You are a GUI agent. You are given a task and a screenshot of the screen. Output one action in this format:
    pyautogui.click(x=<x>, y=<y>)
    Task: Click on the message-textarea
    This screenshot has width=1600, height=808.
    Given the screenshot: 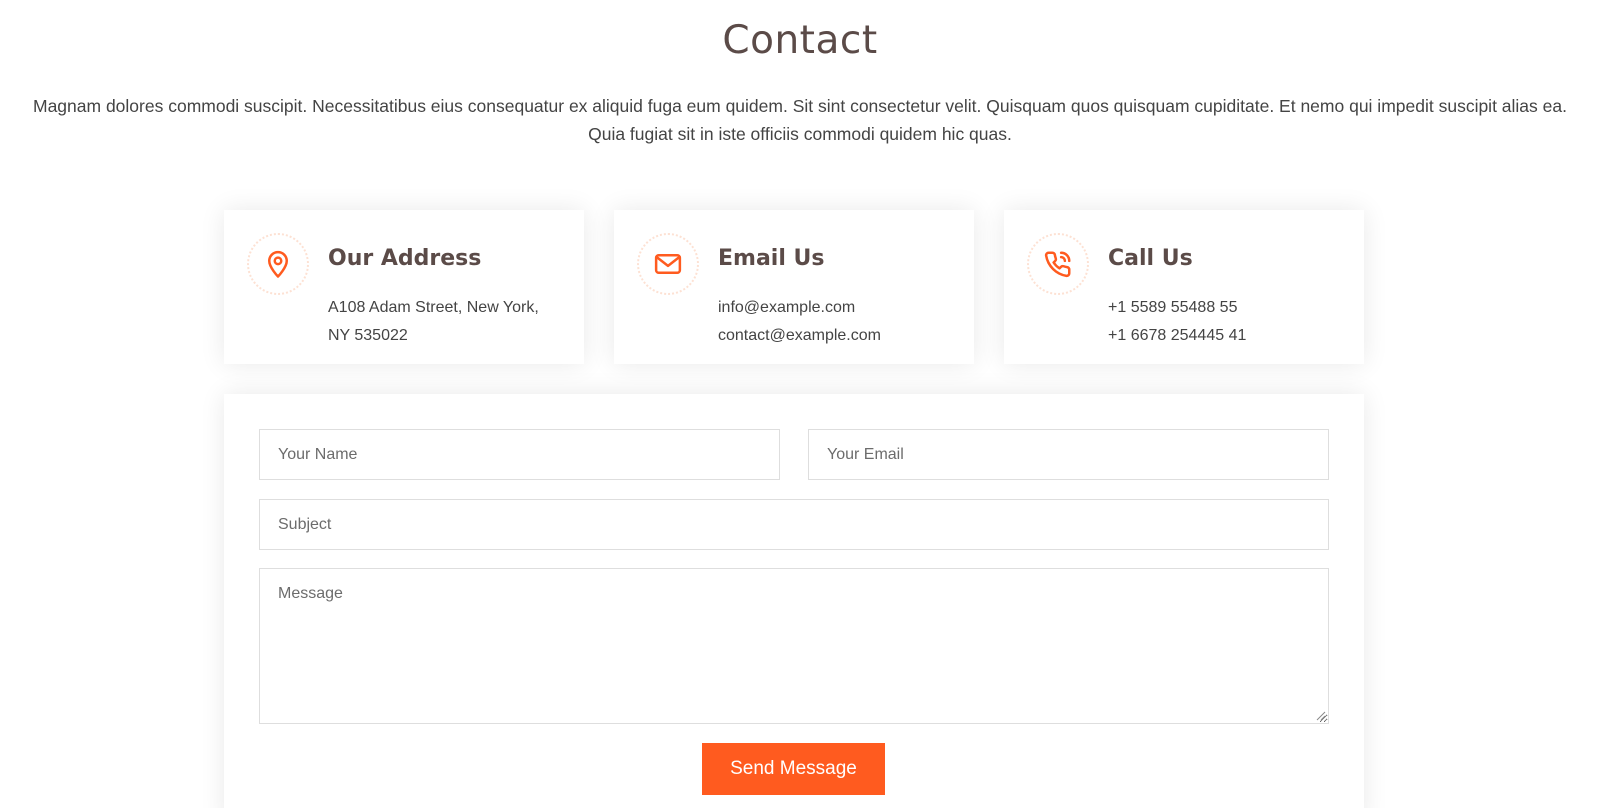 What is the action you would take?
    pyautogui.click(x=794, y=646)
    